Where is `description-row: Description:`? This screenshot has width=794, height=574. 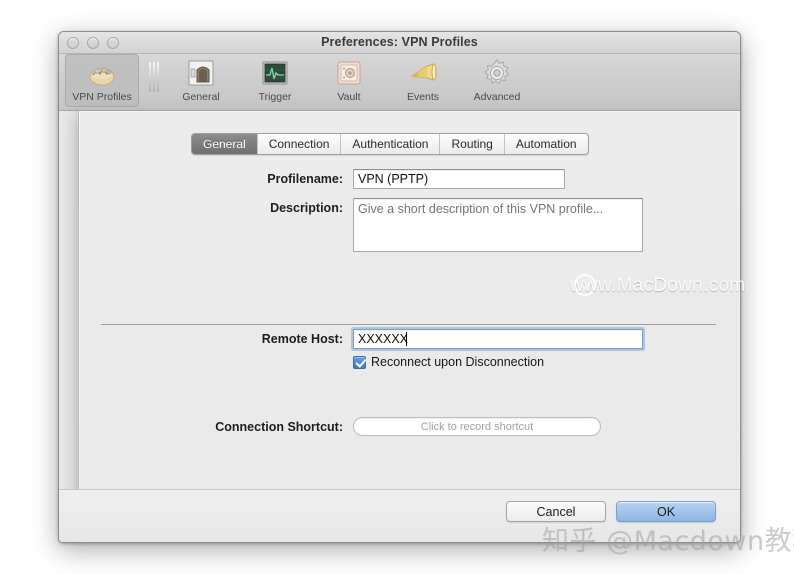 description-row: Description: is located at coordinates (409, 227).